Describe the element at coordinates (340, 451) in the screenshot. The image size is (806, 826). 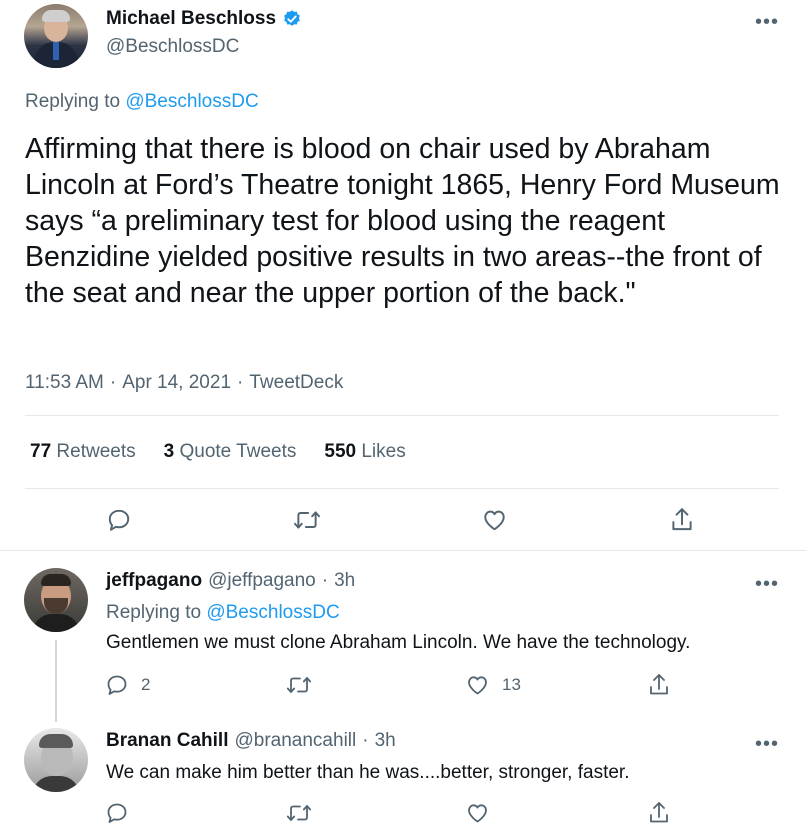
I see `likes-count: 550` at that location.